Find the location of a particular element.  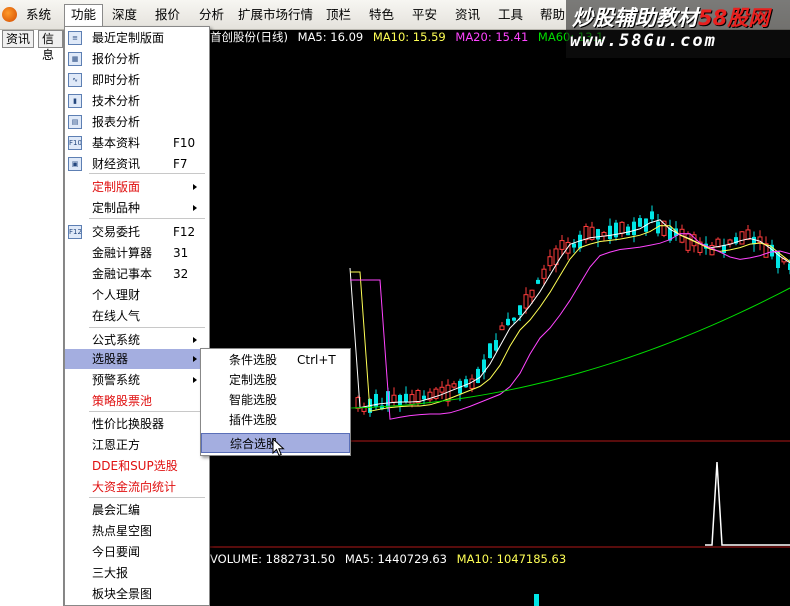

report-icon: ▤ is located at coordinates (75, 122).